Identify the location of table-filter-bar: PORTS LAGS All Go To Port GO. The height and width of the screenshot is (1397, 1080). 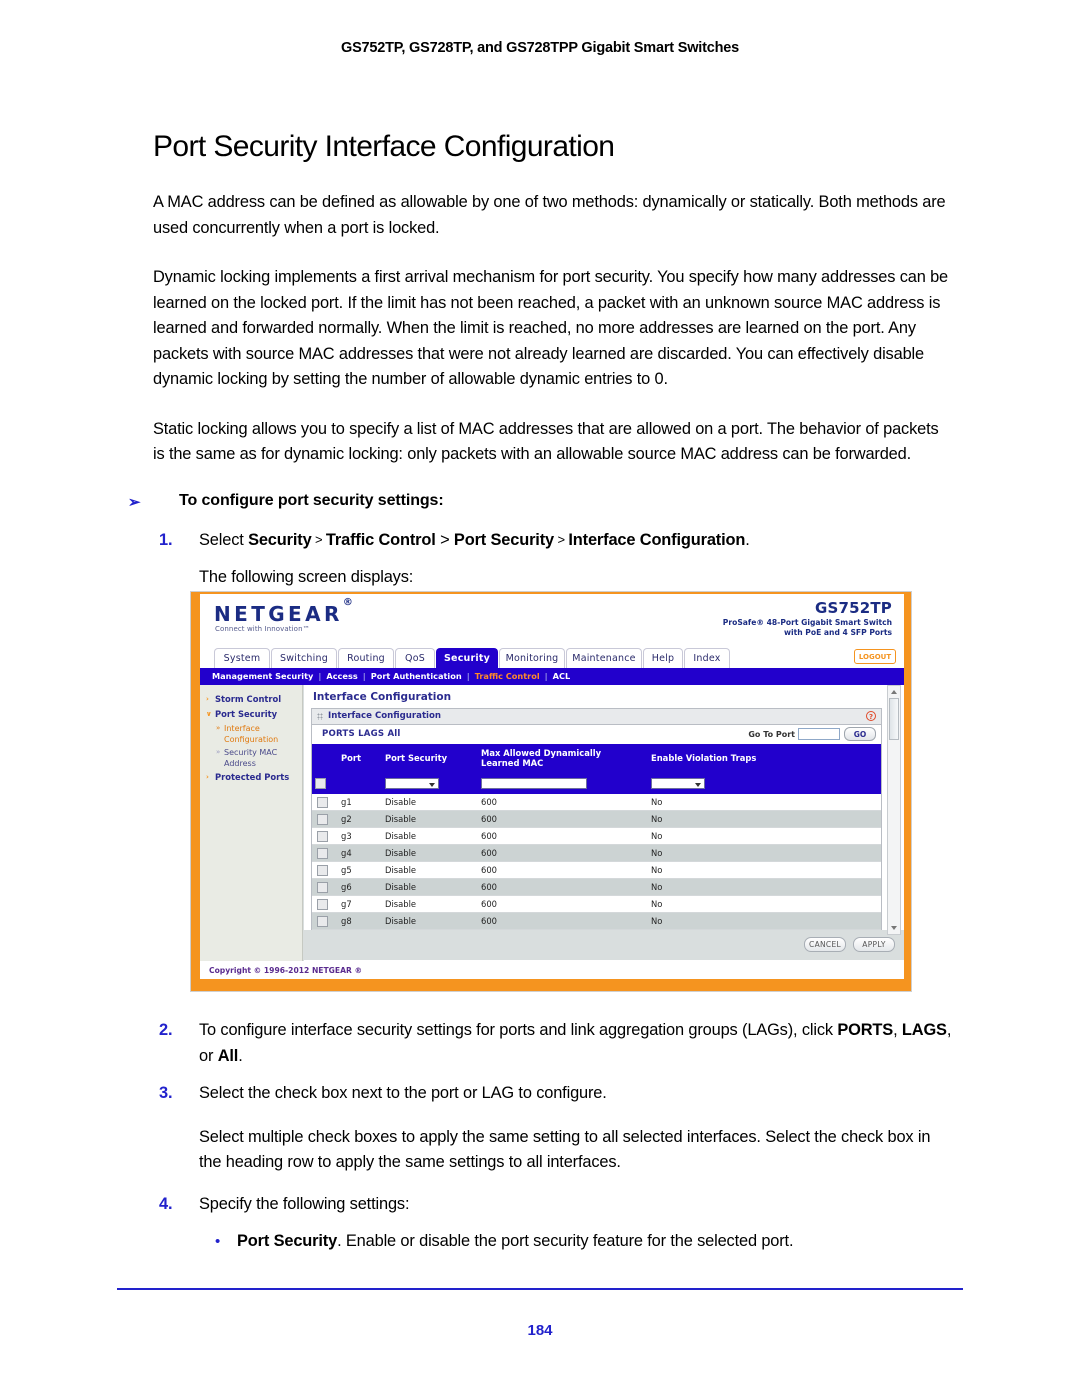
(596, 735).